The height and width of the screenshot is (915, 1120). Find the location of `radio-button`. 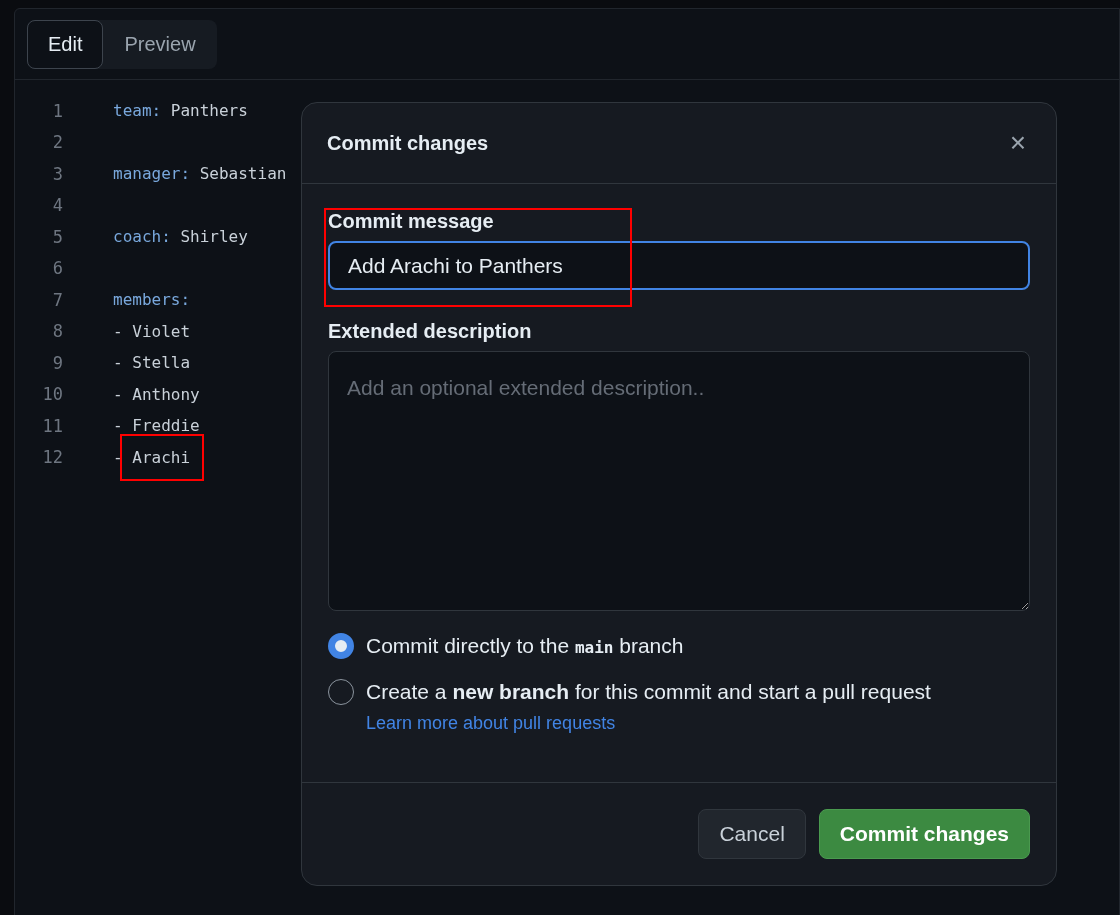

radio-button is located at coordinates (341, 646).